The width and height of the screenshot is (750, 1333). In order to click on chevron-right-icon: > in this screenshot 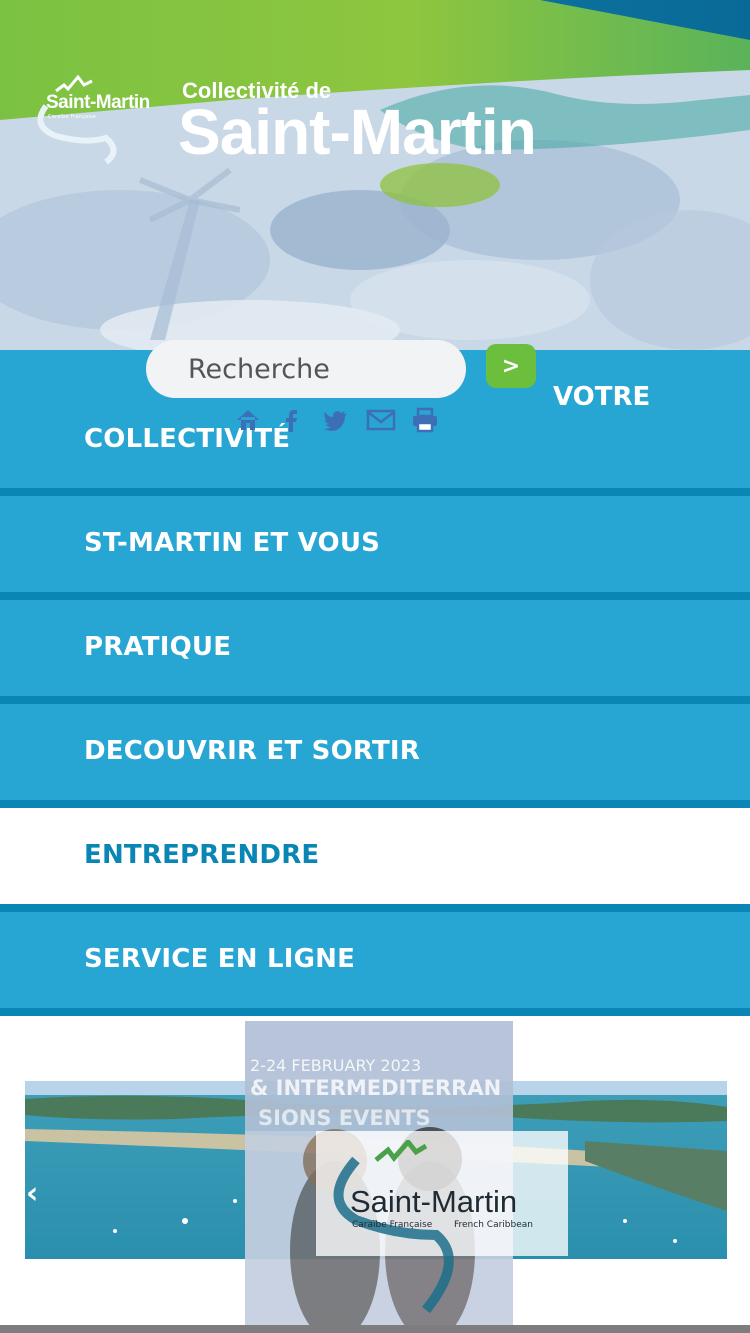, I will do `click(511, 366)`.